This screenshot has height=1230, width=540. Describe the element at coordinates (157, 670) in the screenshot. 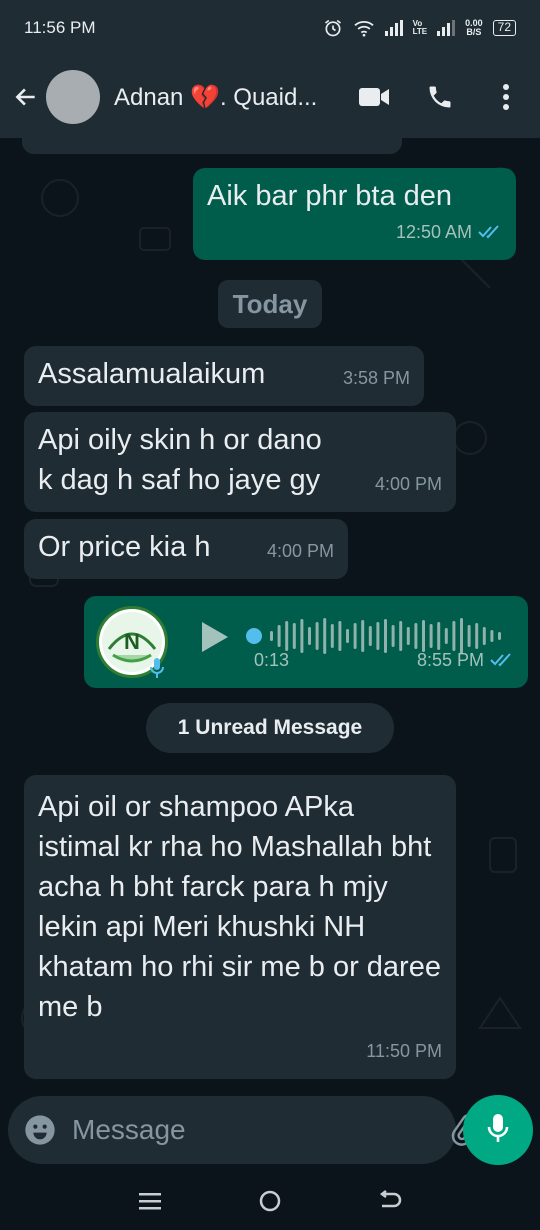

I see `mic-badge-icon` at that location.